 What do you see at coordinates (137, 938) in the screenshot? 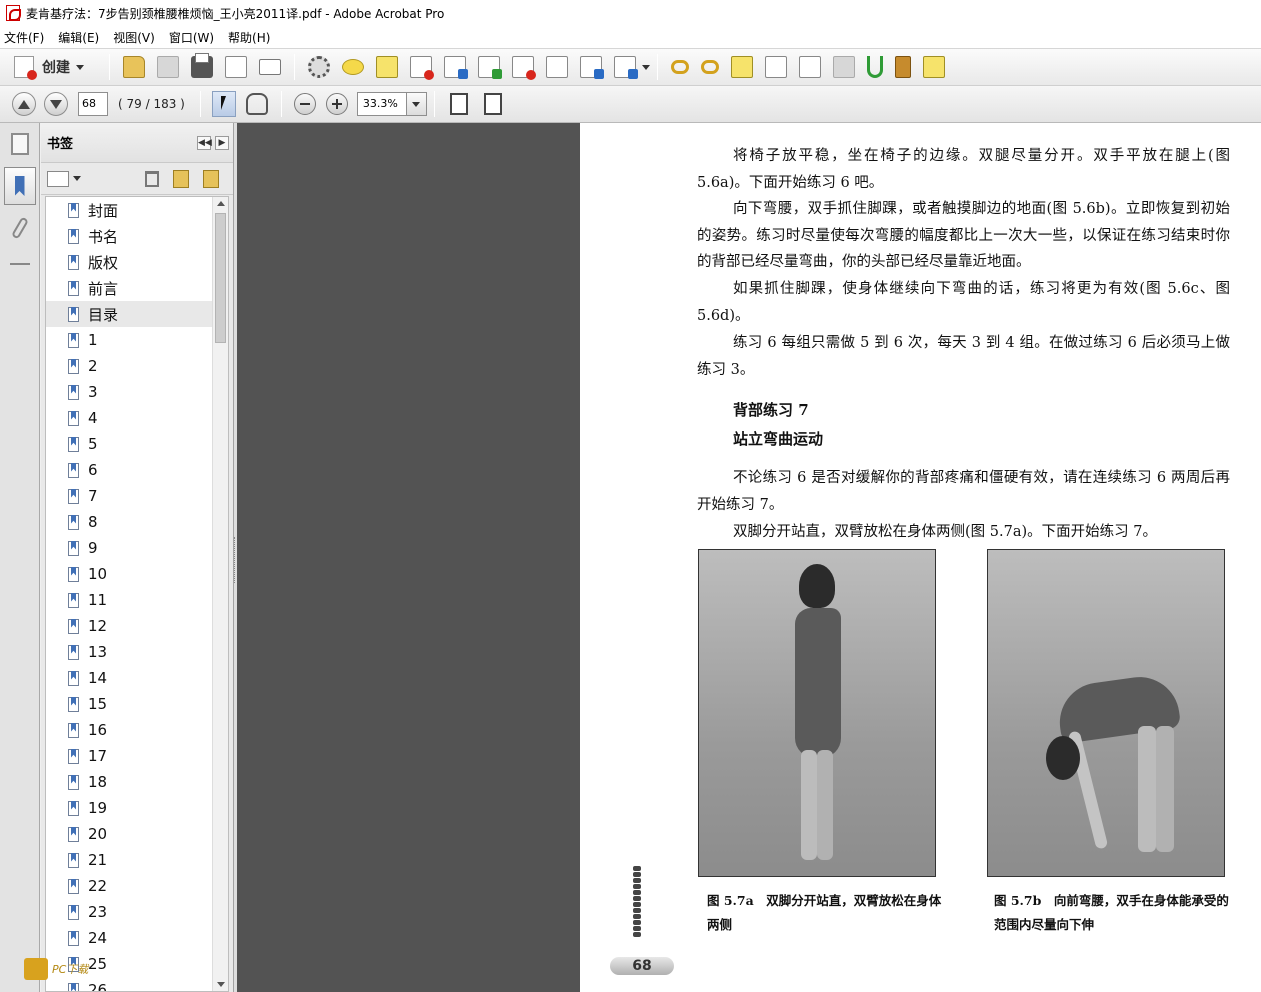
I see `bookmark-item: 24` at bounding box center [137, 938].